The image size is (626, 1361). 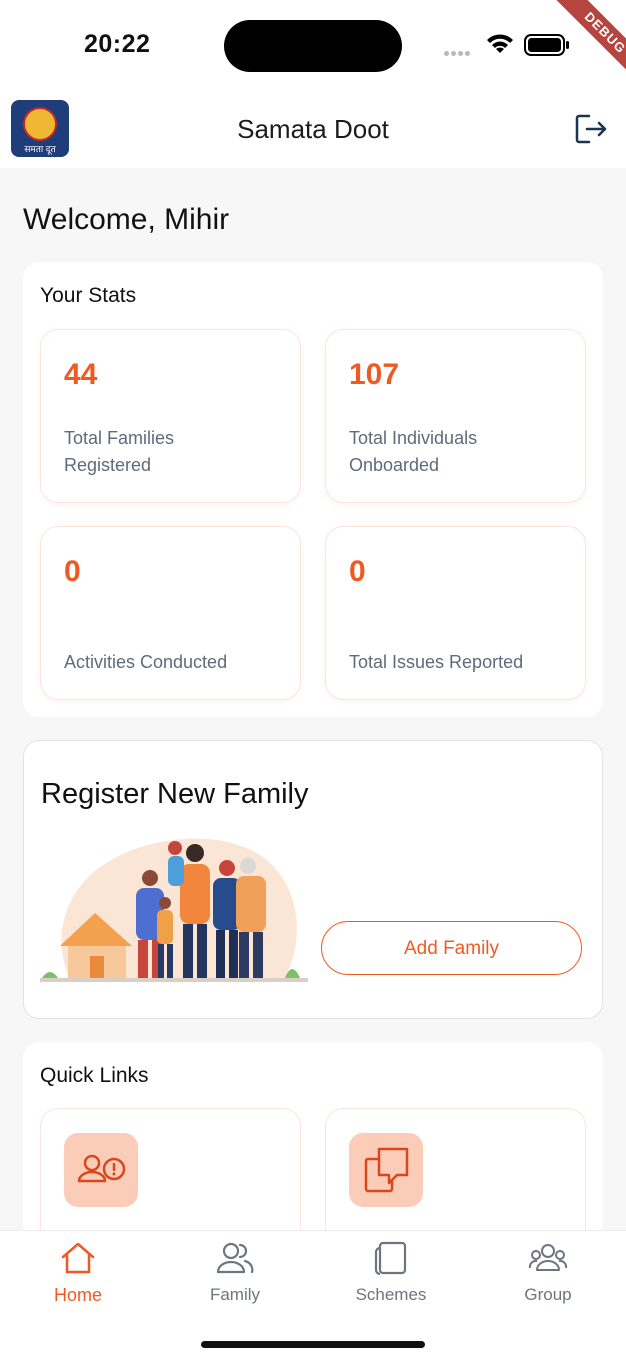 What do you see at coordinates (458, 52) in the screenshot?
I see `cellular-signal-icon` at bounding box center [458, 52].